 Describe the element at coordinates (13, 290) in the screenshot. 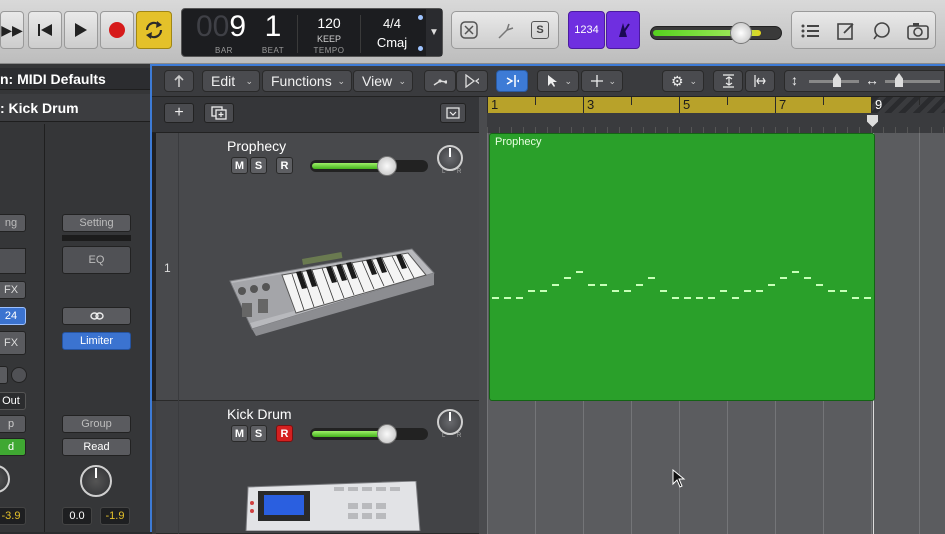

I see `strip1-midi-fx-button: FX` at that location.